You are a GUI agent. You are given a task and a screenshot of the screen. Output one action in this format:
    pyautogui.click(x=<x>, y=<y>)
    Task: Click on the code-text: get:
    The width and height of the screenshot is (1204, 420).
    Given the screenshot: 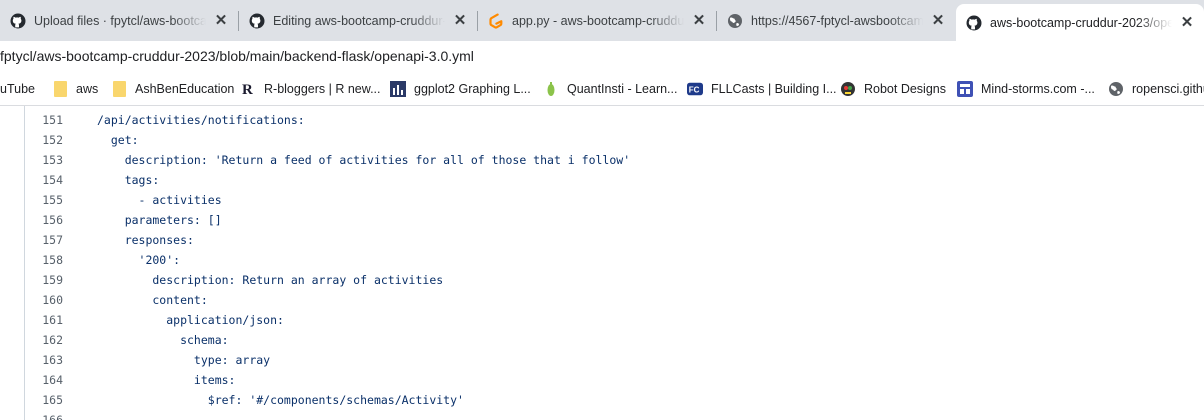 What is the action you would take?
    pyautogui.click(x=118, y=140)
    